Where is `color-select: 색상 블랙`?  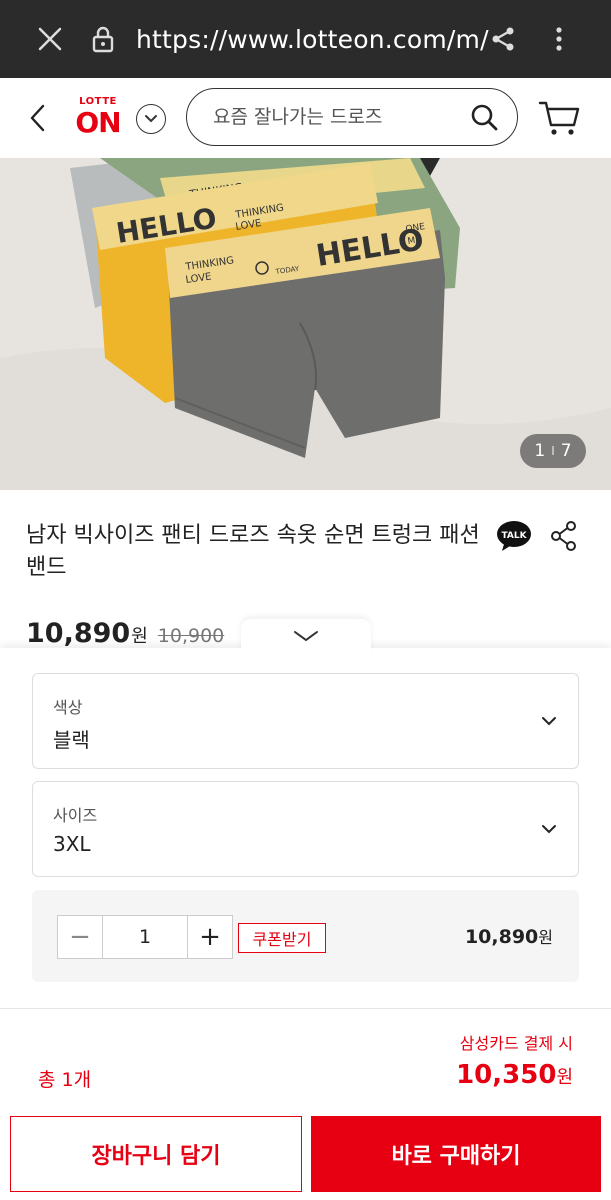 color-select: 색상 블랙 is located at coordinates (305, 721).